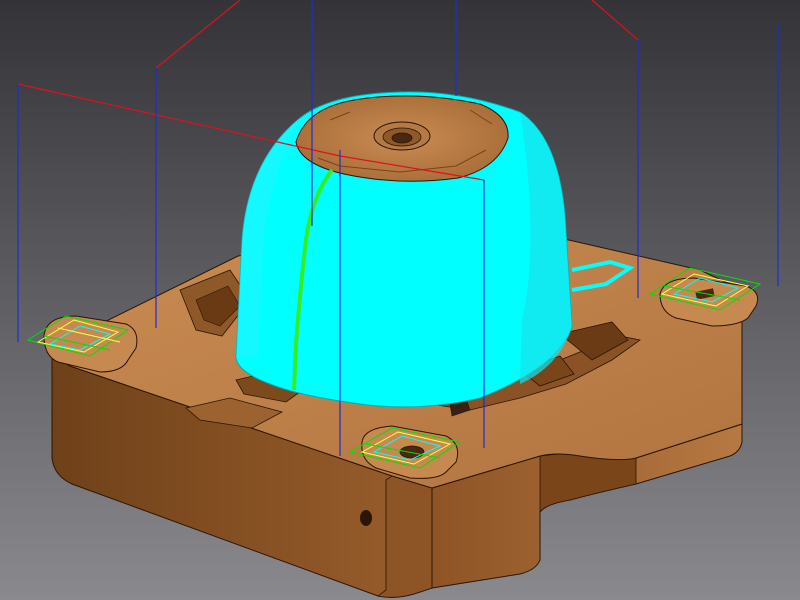 This screenshot has width=800, height=600. What do you see at coordinates (366, 518) in the screenshot?
I see `block-side-hole` at bounding box center [366, 518].